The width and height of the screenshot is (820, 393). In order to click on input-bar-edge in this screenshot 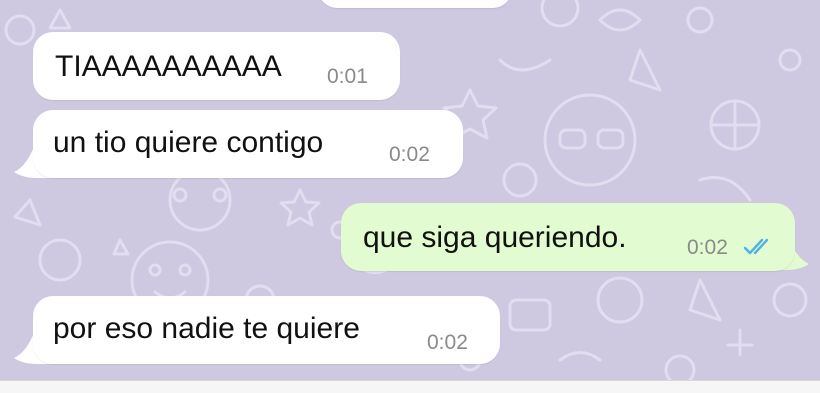, I will do `click(410, 386)`.